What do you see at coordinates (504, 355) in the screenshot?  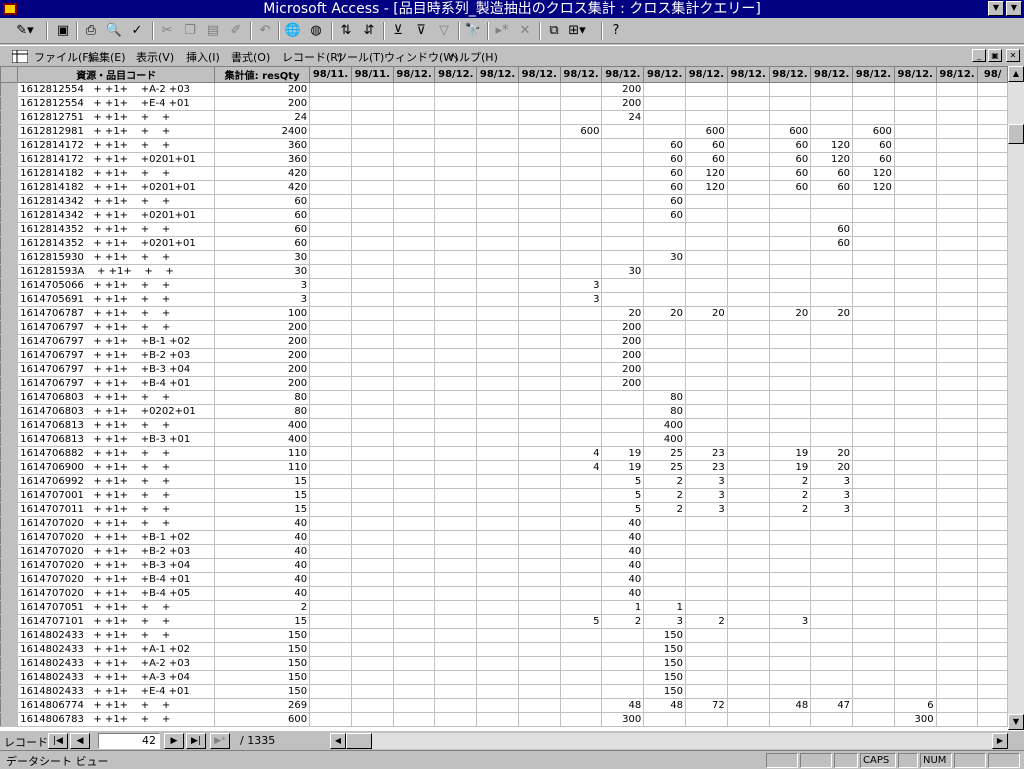 I see `table-row: 1614706797 + +1+ +B-2 +03 200 200` at bounding box center [504, 355].